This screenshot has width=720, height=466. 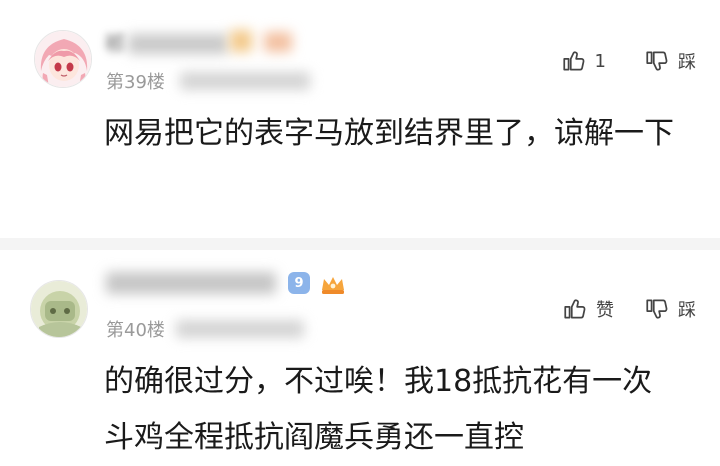 What do you see at coordinates (629, 309) in the screenshot?
I see `comment-actions: 赞 踩` at bounding box center [629, 309].